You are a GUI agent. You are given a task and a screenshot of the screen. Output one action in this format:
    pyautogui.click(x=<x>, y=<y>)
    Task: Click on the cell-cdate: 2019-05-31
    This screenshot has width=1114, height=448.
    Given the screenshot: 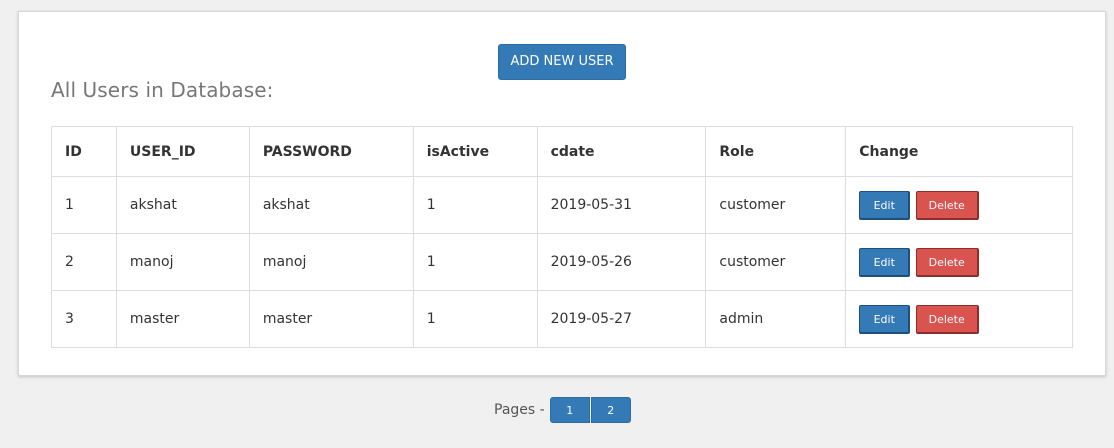 What is the action you would take?
    pyautogui.click(x=621, y=205)
    